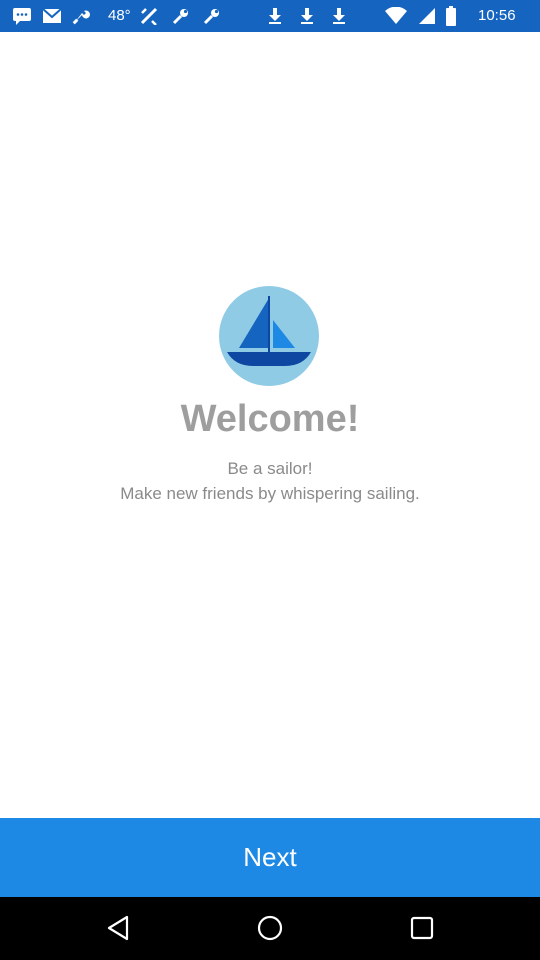  What do you see at coordinates (119, 15) in the screenshot?
I see `signal-48-label: 48°` at bounding box center [119, 15].